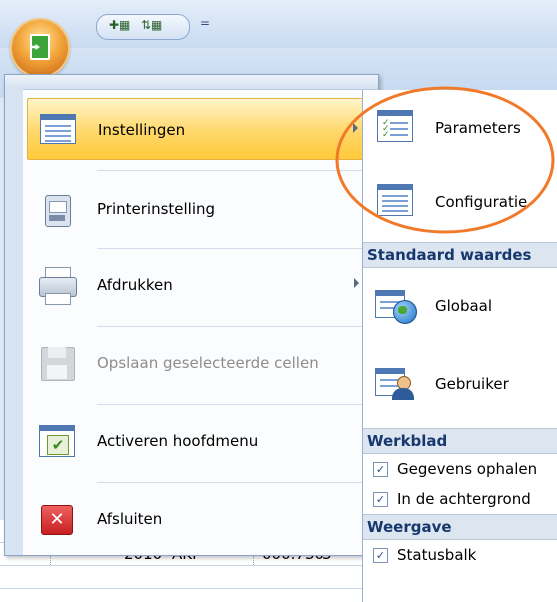 The image size is (557, 602). Describe the element at coordinates (57, 209) in the screenshot. I see `printer-setup-icon` at that location.